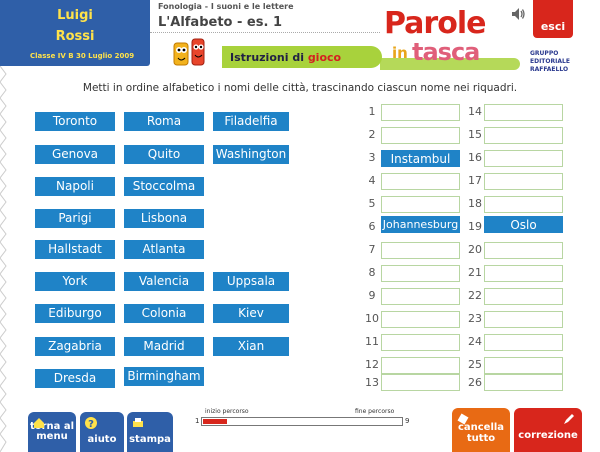 The height and width of the screenshot is (452, 600). I want to click on city-tile: Roma, so click(164, 121).